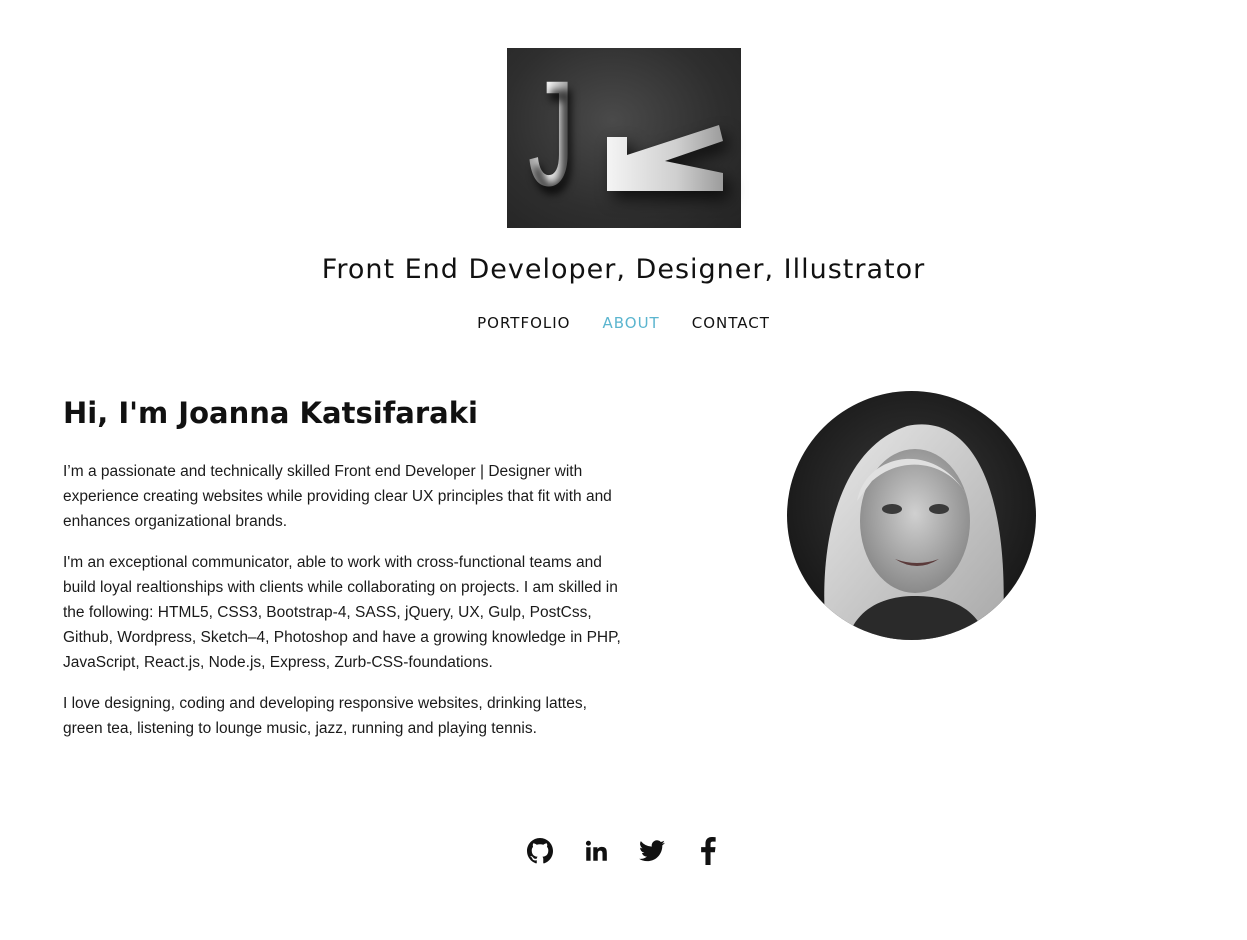  I want to click on logo-letter-j: J, so click(551, 133).